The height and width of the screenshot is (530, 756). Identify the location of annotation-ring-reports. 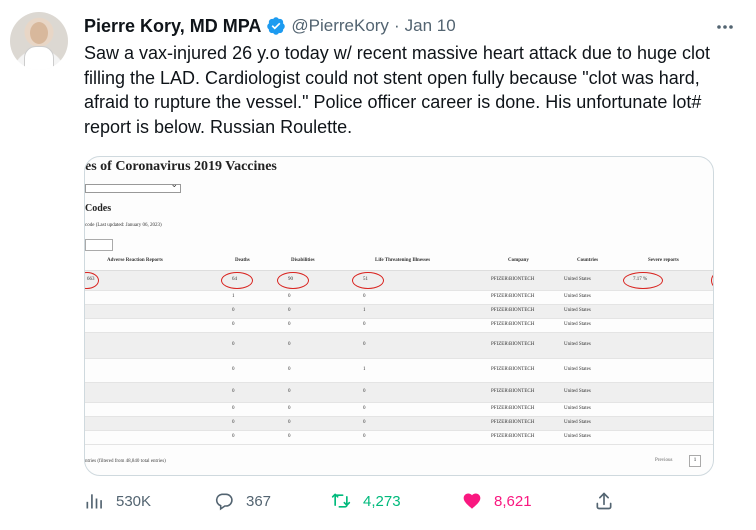
(92, 280).